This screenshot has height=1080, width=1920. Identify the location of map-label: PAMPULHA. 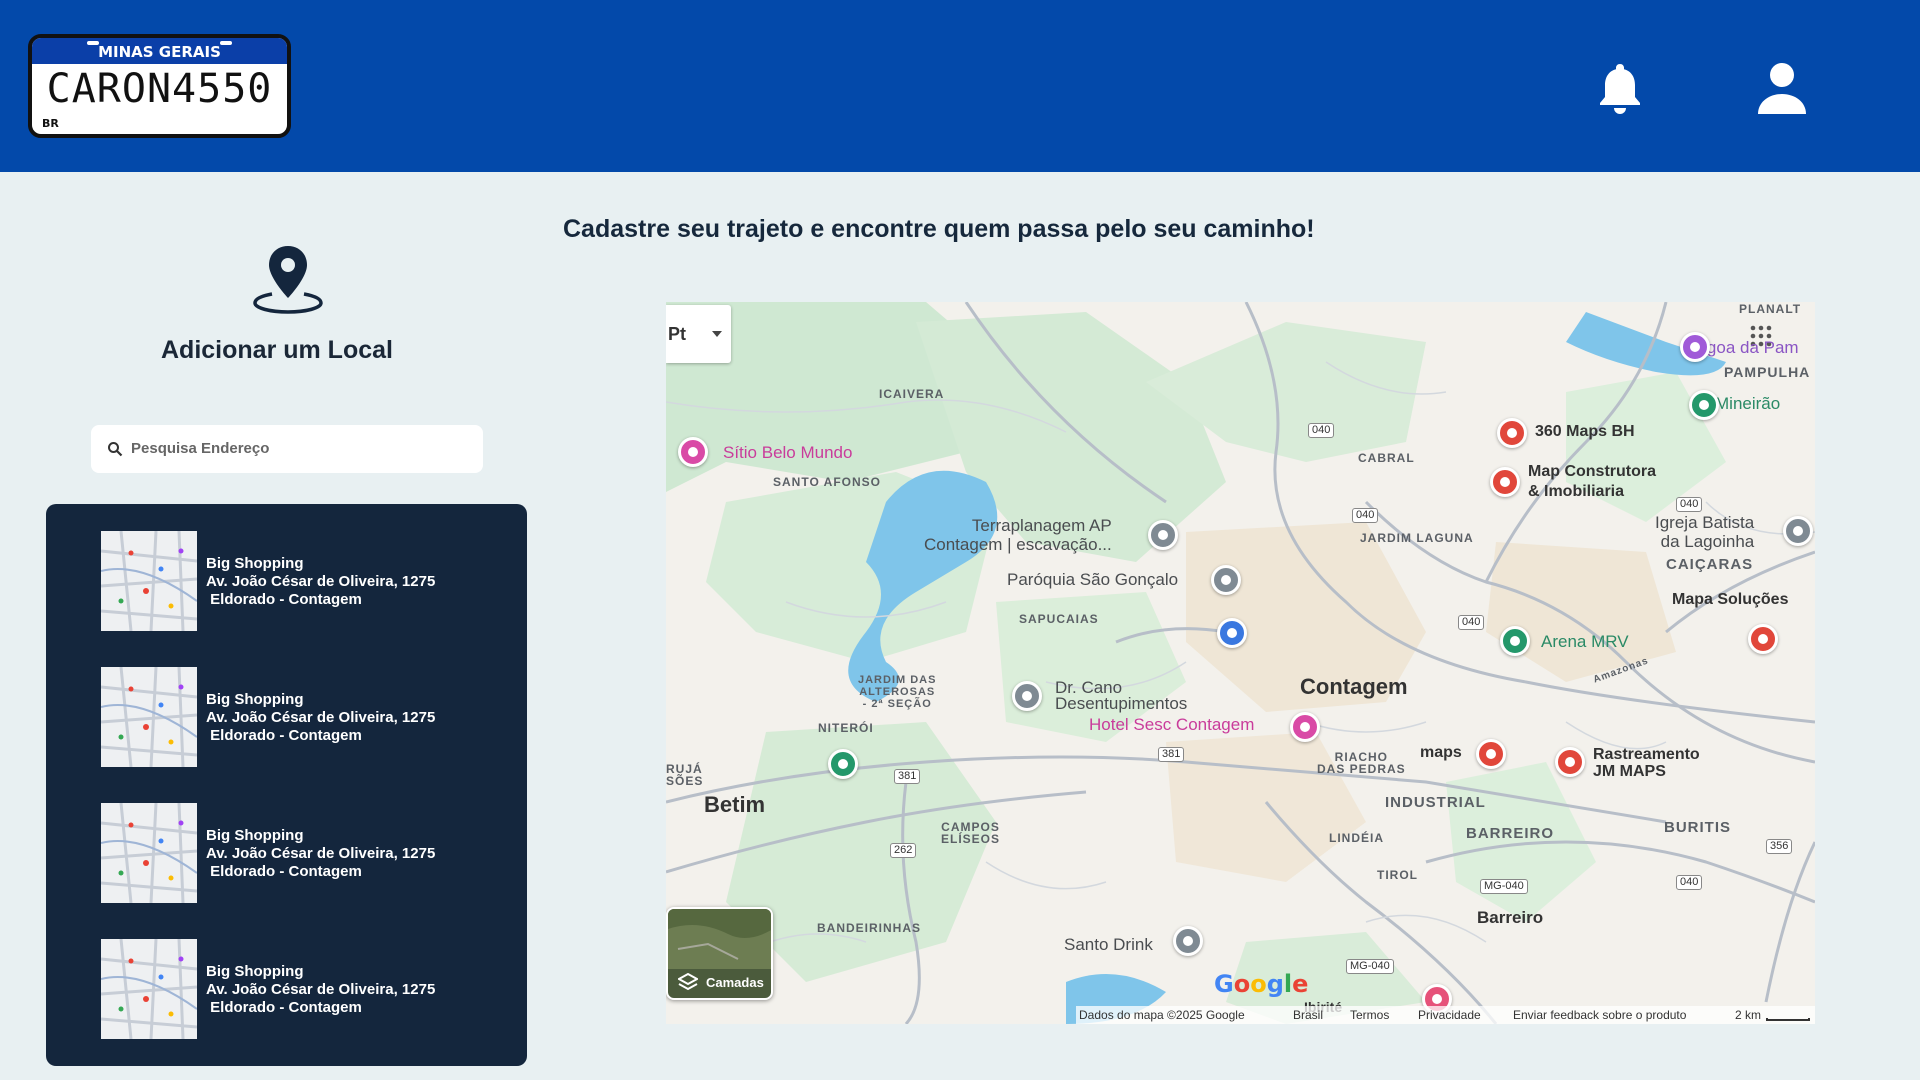
(1767, 372).